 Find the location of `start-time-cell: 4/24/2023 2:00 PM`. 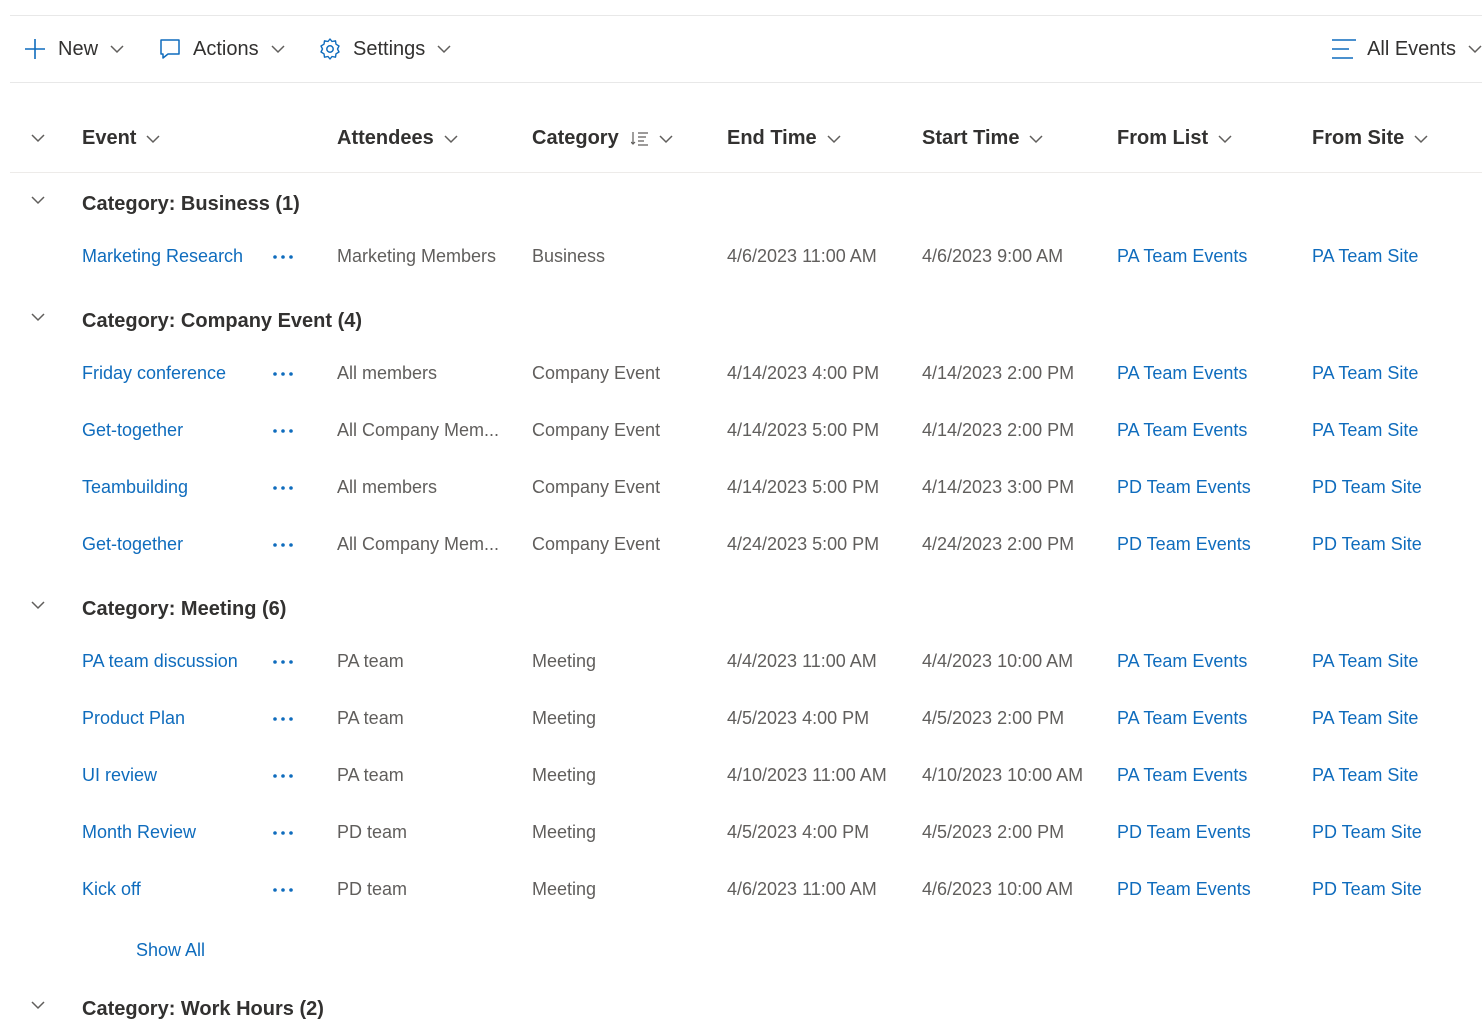

start-time-cell: 4/24/2023 2:00 PM is located at coordinates (998, 544).